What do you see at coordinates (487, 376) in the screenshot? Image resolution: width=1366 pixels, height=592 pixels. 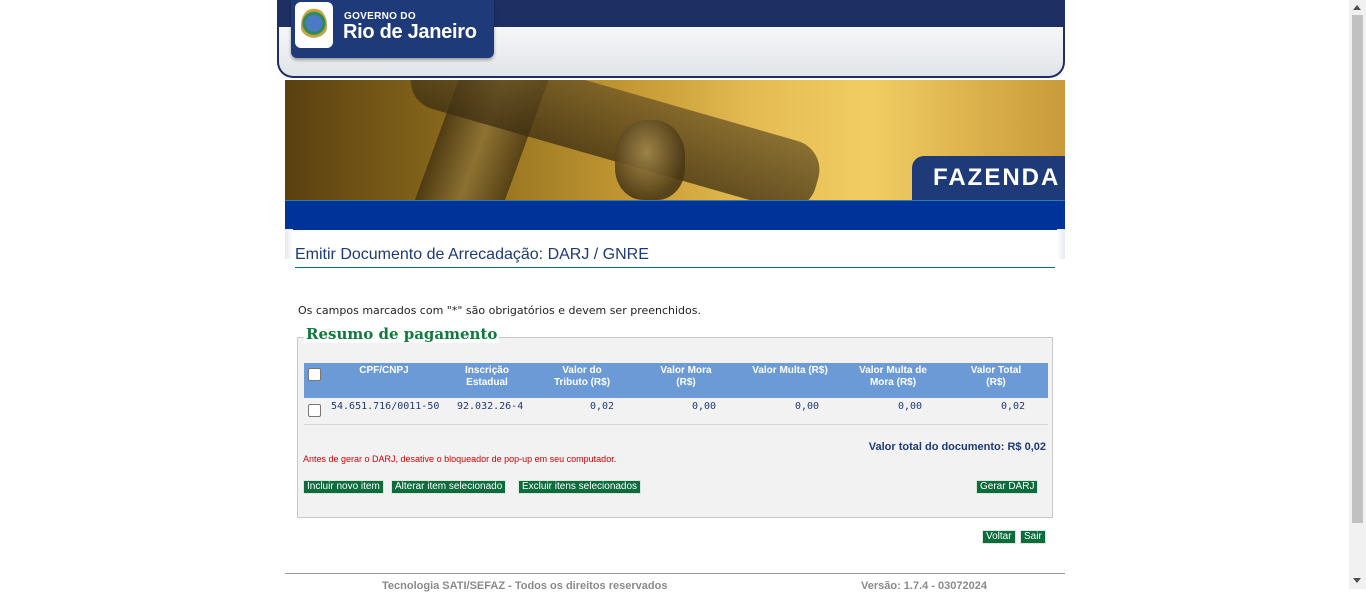 I see `column-header-inscricao: Inscrição Estadual` at bounding box center [487, 376].